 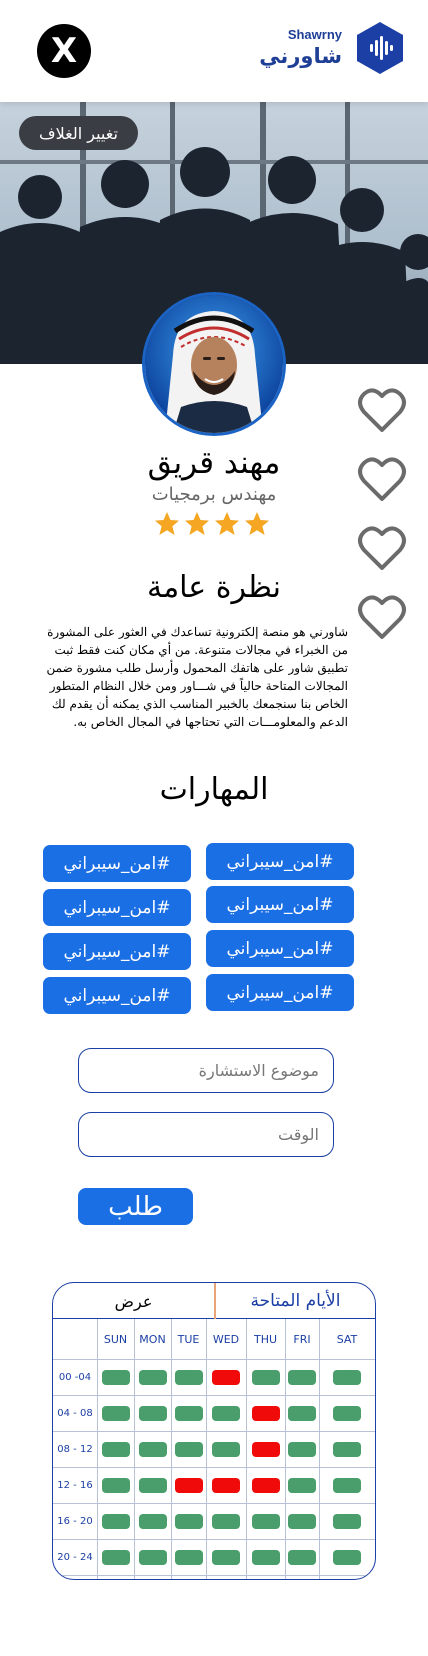 What do you see at coordinates (300, 56) in the screenshot?
I see `brand-name-ar: شاورني` at bounding box center [300, 56].